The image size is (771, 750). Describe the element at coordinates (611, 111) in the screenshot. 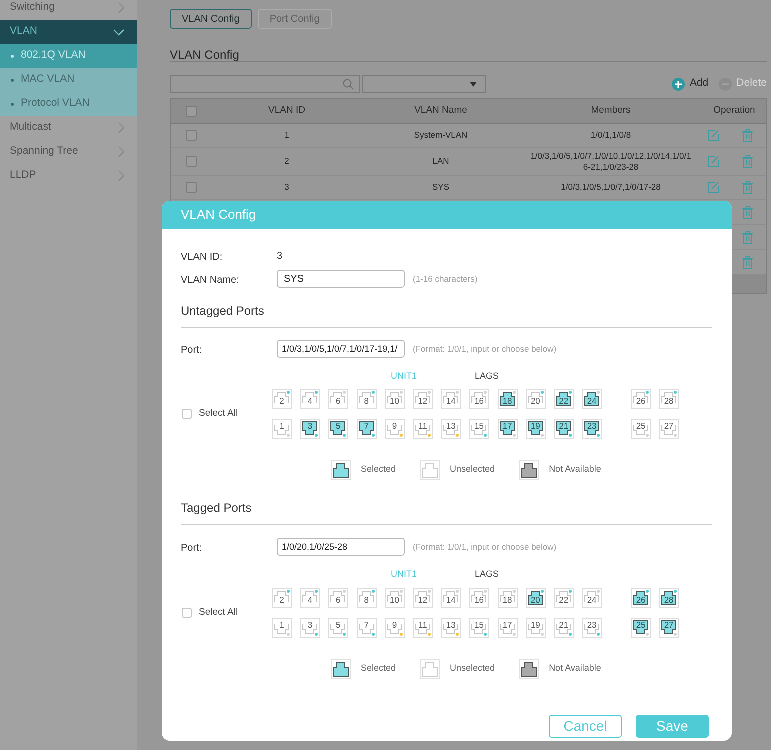

I see `column-header: Members` at that location.